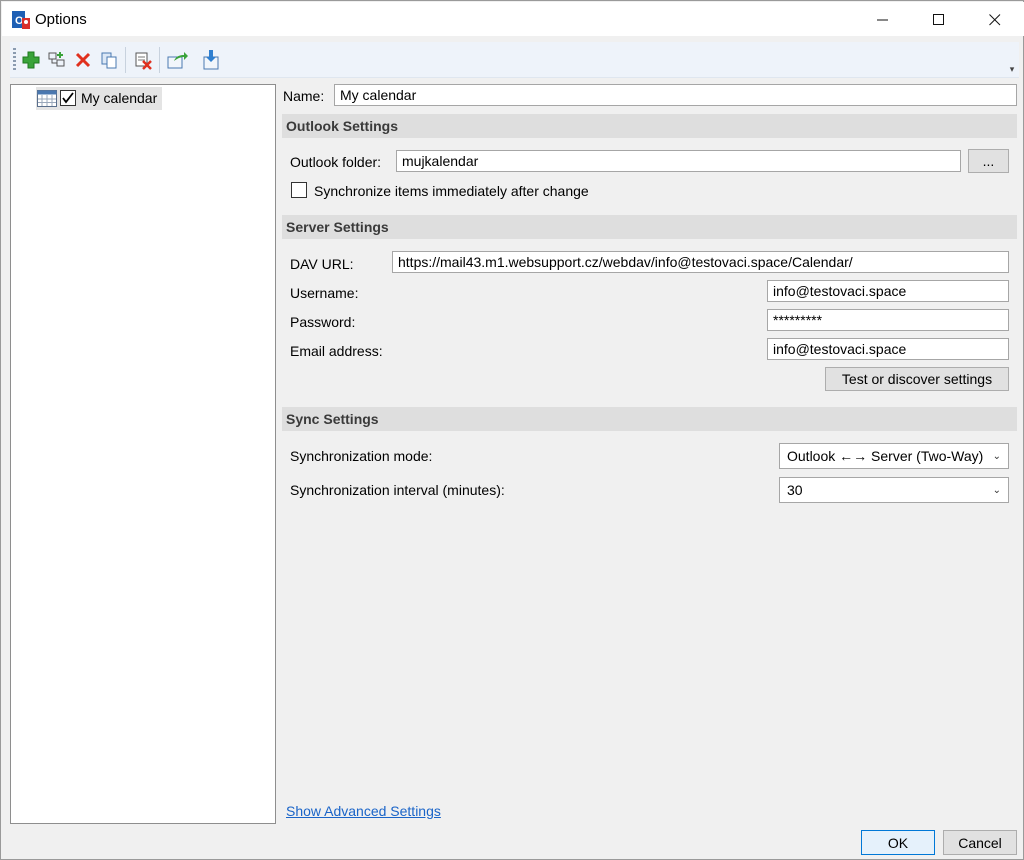  What do you see at coordinates (342, 126) in the screenshot?
I see `section-title: Outlook Settings` at bounding box center [342, 126].